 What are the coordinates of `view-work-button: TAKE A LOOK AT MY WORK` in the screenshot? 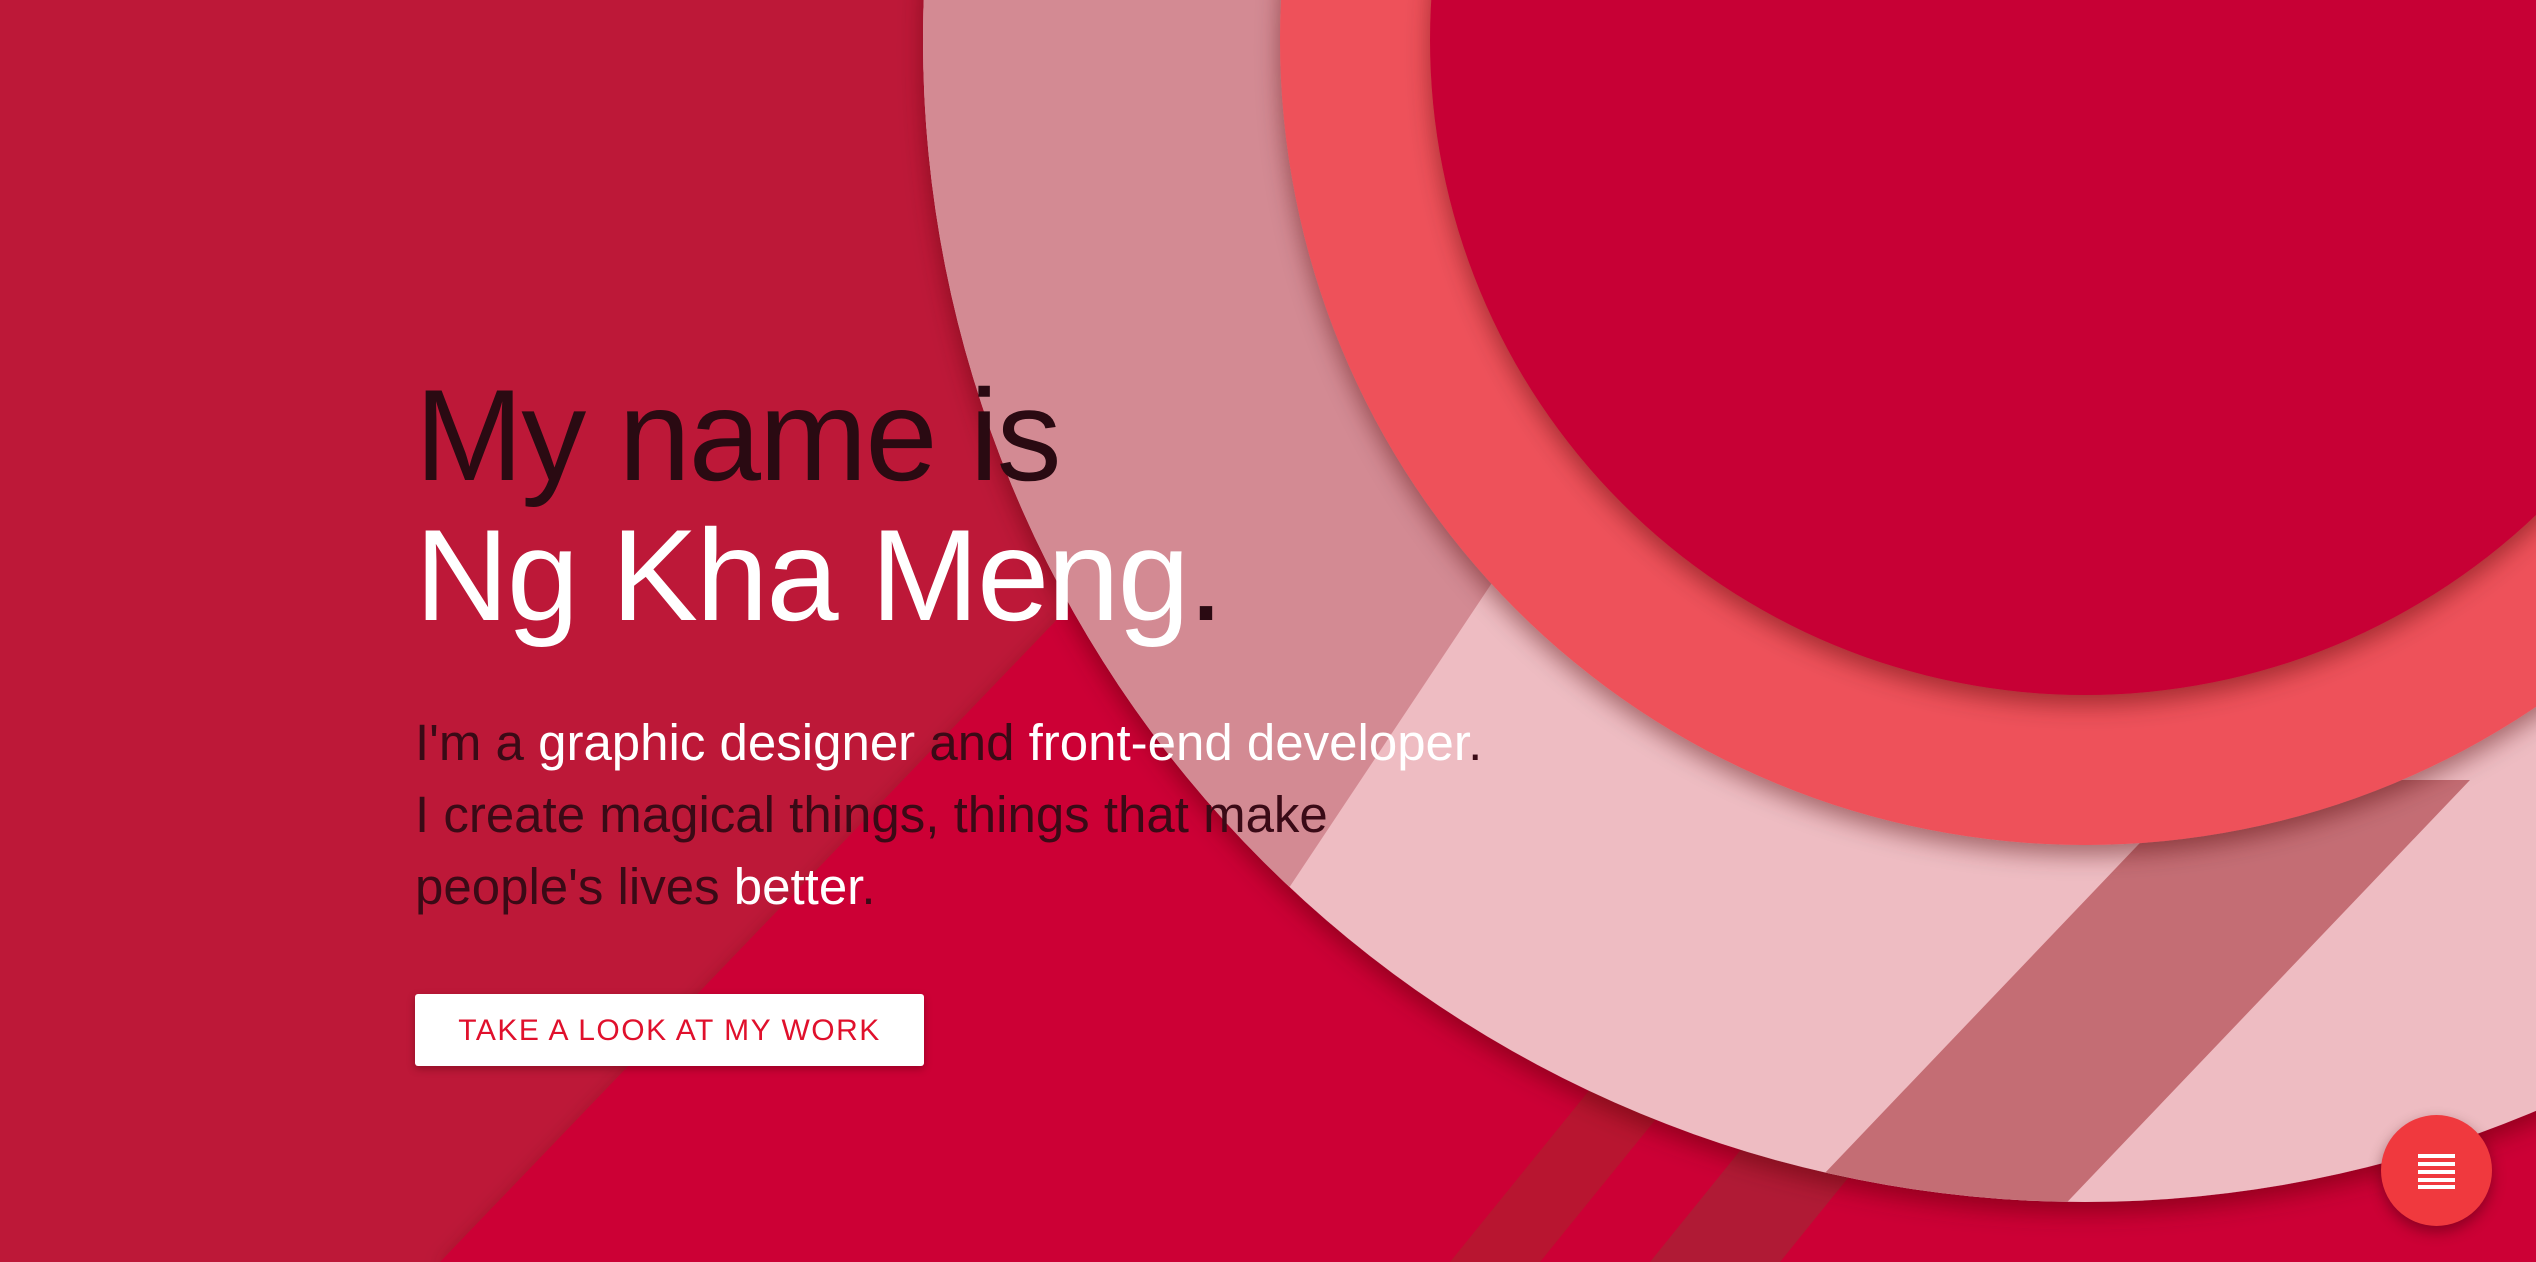 It's located at (669, 1030).